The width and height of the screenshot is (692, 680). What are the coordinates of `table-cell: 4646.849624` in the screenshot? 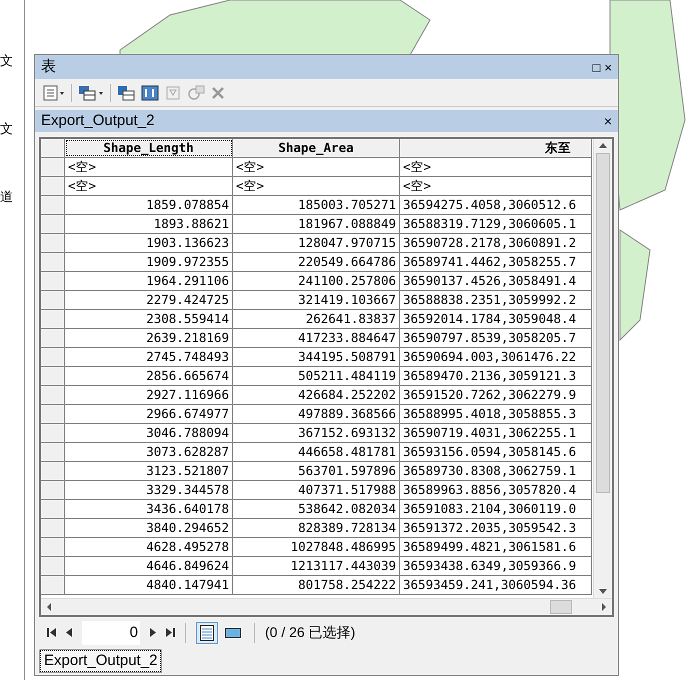 It's located at (187, 565).